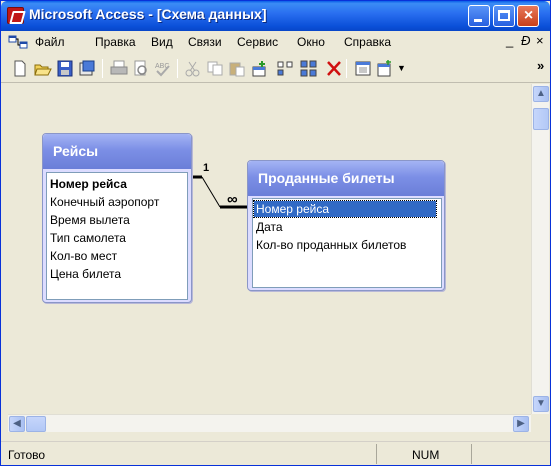  Describe the element at coordinates (83, 256) in the screenshot. I see `field-item: Кол-во мест` at that location.